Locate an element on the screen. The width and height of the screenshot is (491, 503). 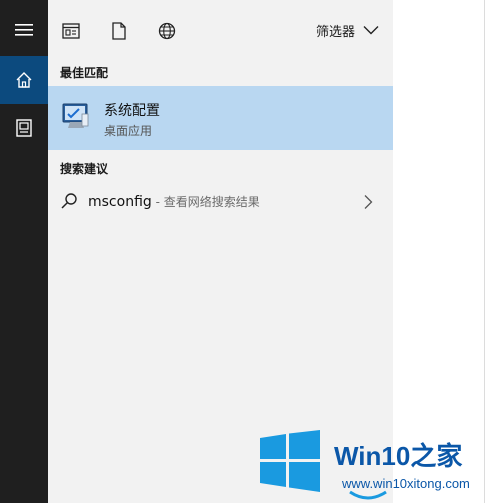
filter-label: 筛选器 is located at coordinates (335, 32).